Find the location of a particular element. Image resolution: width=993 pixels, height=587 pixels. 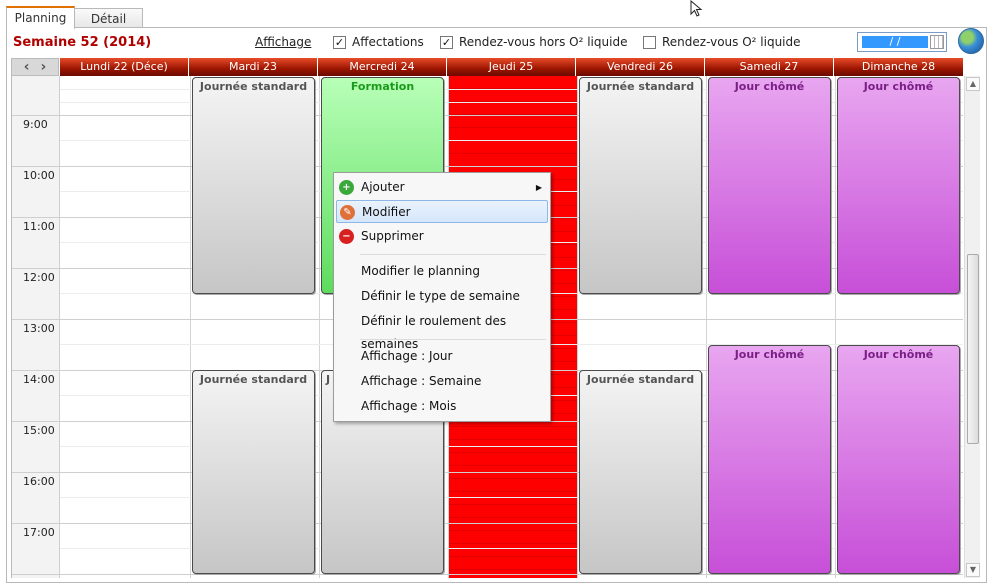

menu-item-type-semaine: Définir le type de semaine is located at coordinates (442, 296).